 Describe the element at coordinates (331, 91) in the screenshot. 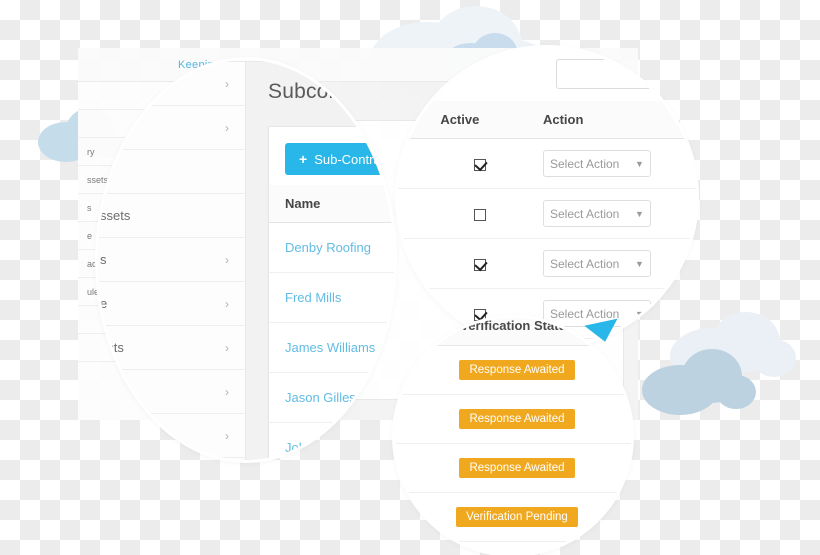

I see `page-title: Subcontractors` at that location.